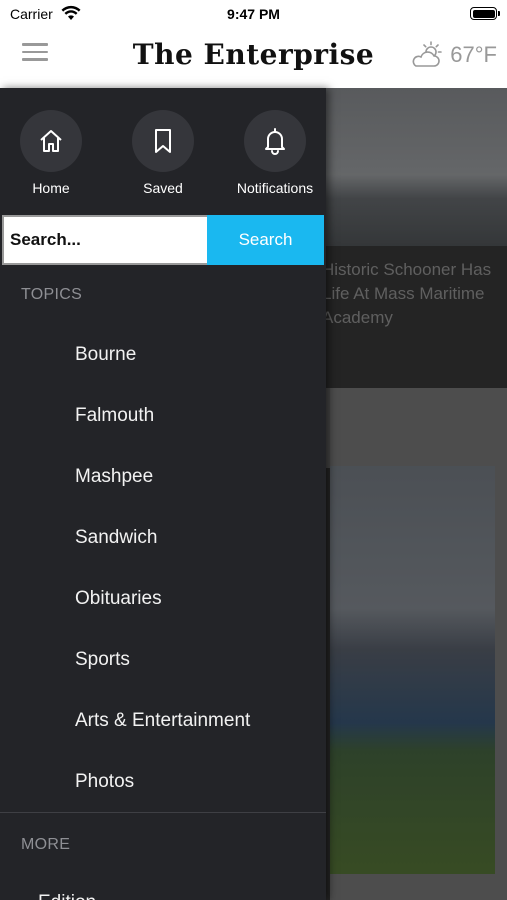 This screenshot has height=900, width=507. What do you see at coordinates (275, 141) in the screenshot?
I see `bell-icon` at bounding box center [275, 141].